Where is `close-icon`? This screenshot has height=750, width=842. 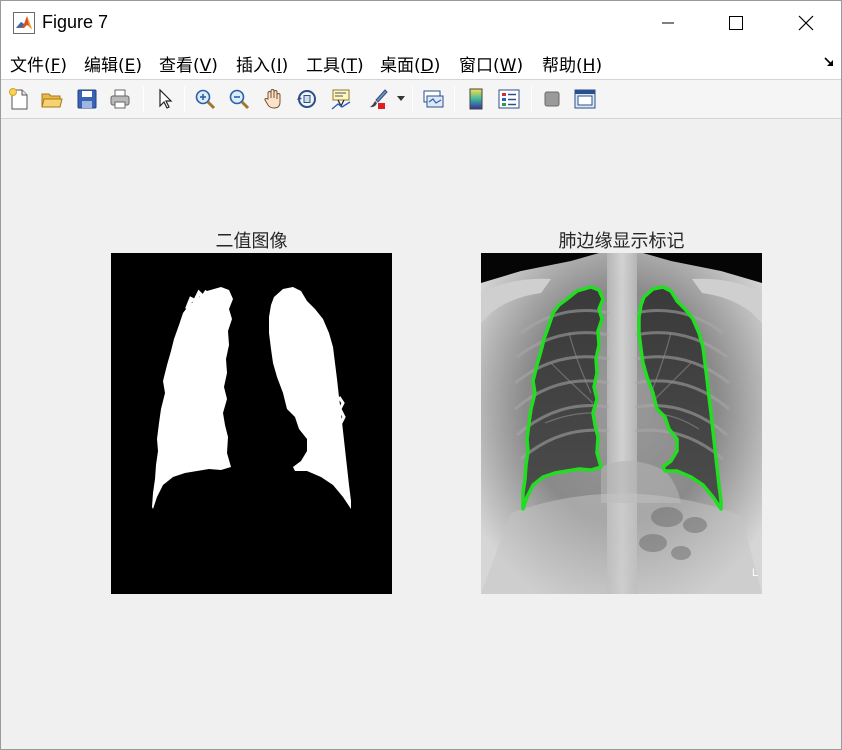
close-icon is located at coordinates (806, 23).